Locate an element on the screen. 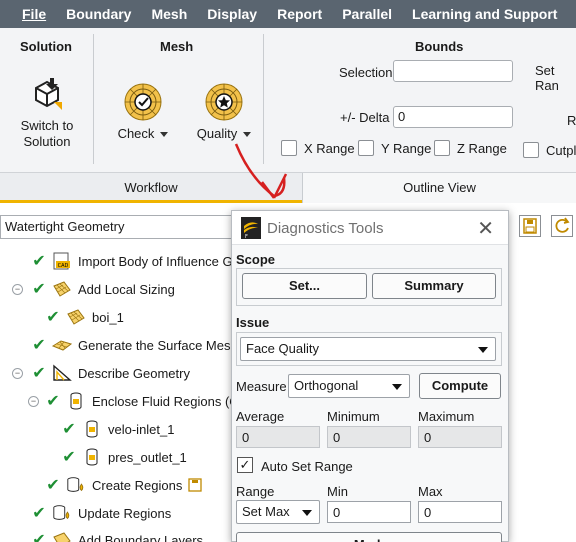  refresh-icon is located at coordinates (562, 226).